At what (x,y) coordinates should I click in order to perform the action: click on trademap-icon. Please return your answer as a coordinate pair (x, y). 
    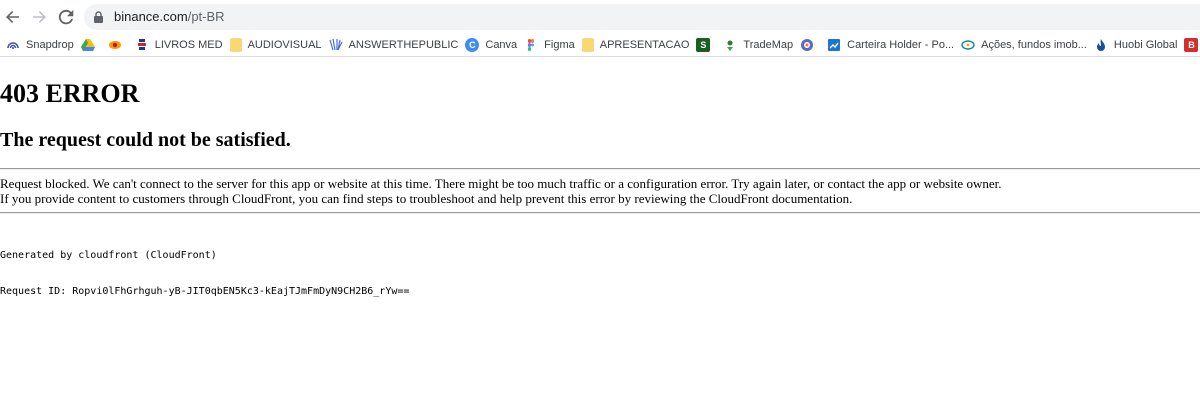
    Looking at the image, I should click on (730, 45).